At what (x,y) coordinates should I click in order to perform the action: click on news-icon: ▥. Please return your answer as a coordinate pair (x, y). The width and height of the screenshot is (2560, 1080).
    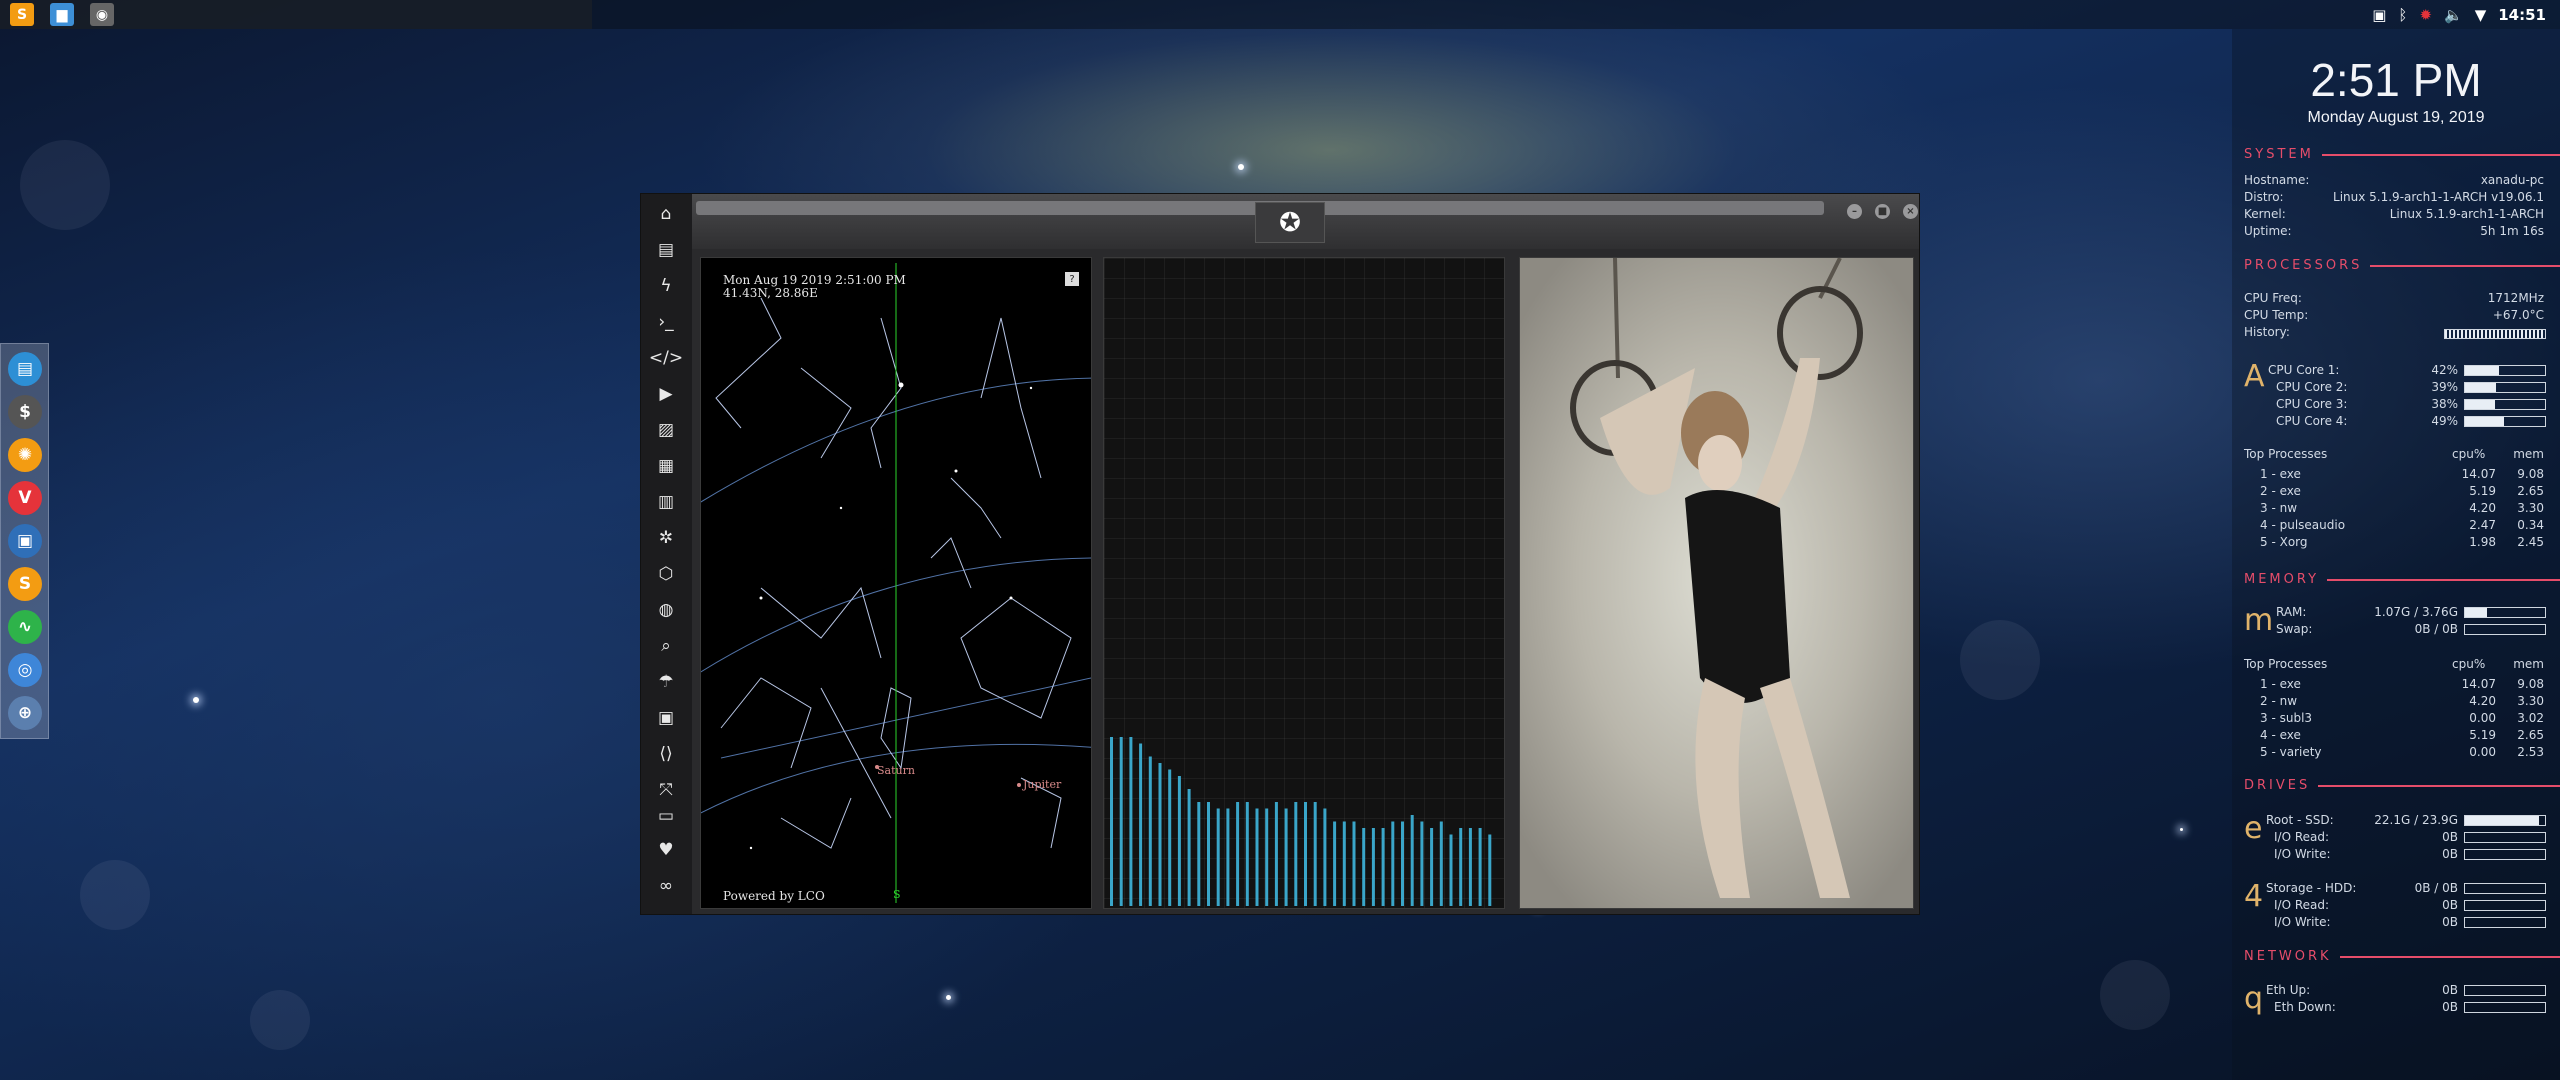
    Looking at the image, I should click on (666, 502).